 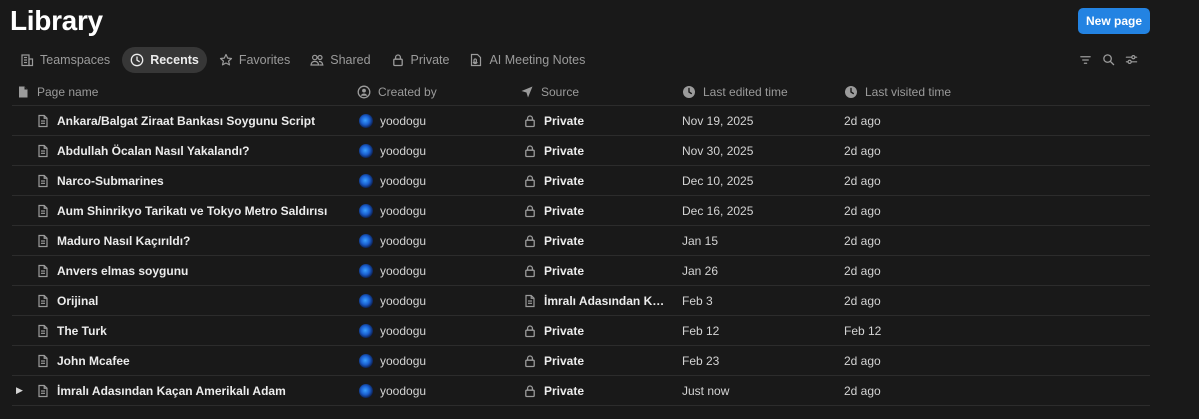 I want to click on tab-ai-meeting-notes: AI Meeting Notes, so click(x=527, y=60).